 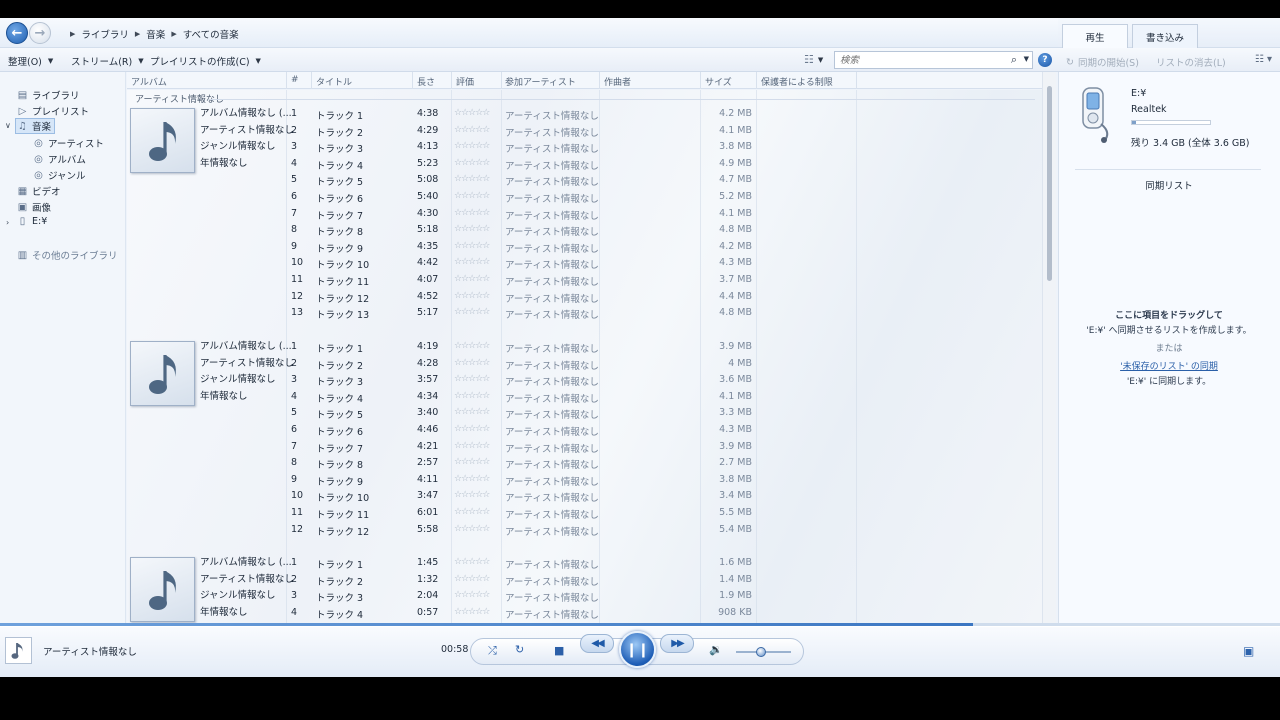 What do you see at coordinates (107, 61) in the screenshot?
I see `stream-menu: ストリーム(R) ▼` at bounding box center [107, 61].